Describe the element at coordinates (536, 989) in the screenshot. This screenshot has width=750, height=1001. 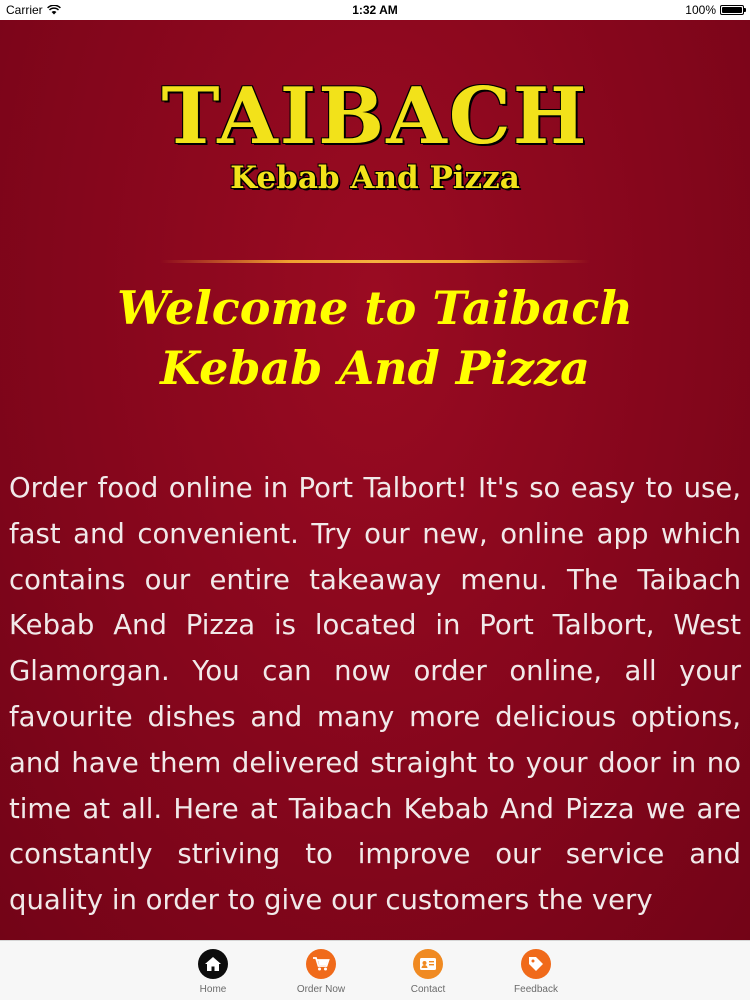
I see `tab-feedback-label: Feedback` at that location.